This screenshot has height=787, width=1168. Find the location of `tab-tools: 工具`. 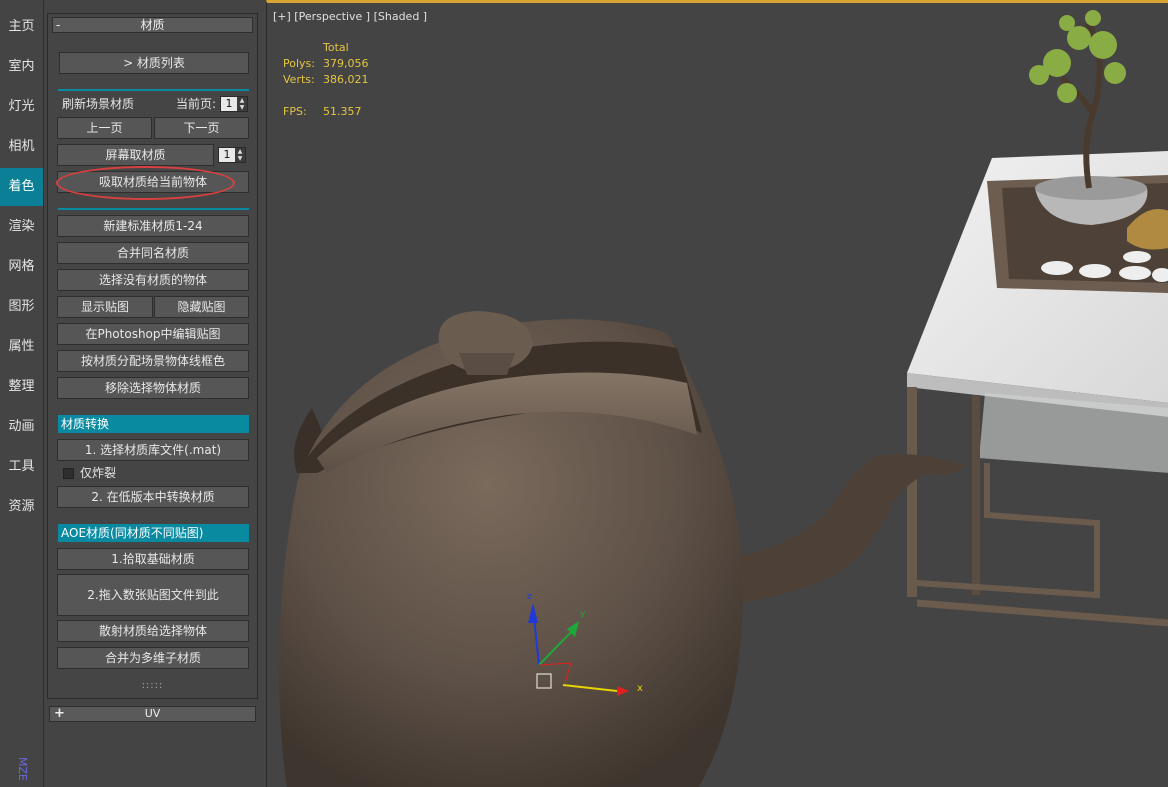

tab-tools: 工具 is located at coordinates (21, 467).